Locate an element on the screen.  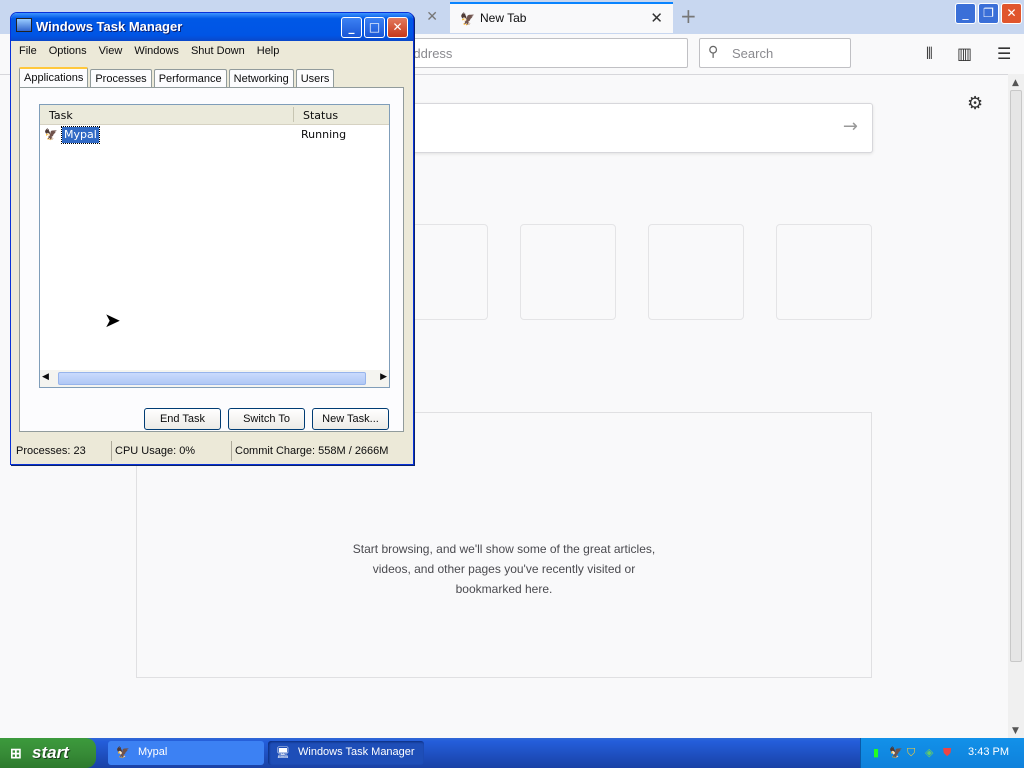
scroll-right-arrow-icon: ▶ is located at coordinates (383, 377).